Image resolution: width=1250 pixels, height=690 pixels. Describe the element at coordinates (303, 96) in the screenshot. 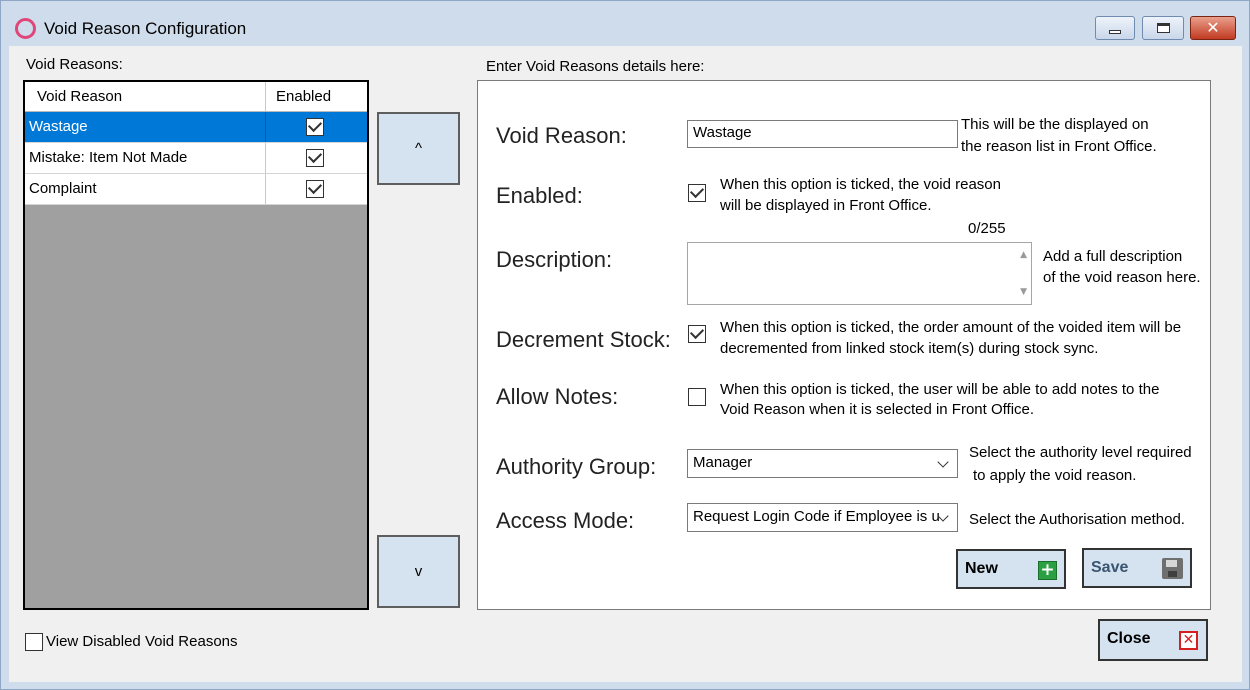

I see `column-header-enabled: Enabled` at that location.